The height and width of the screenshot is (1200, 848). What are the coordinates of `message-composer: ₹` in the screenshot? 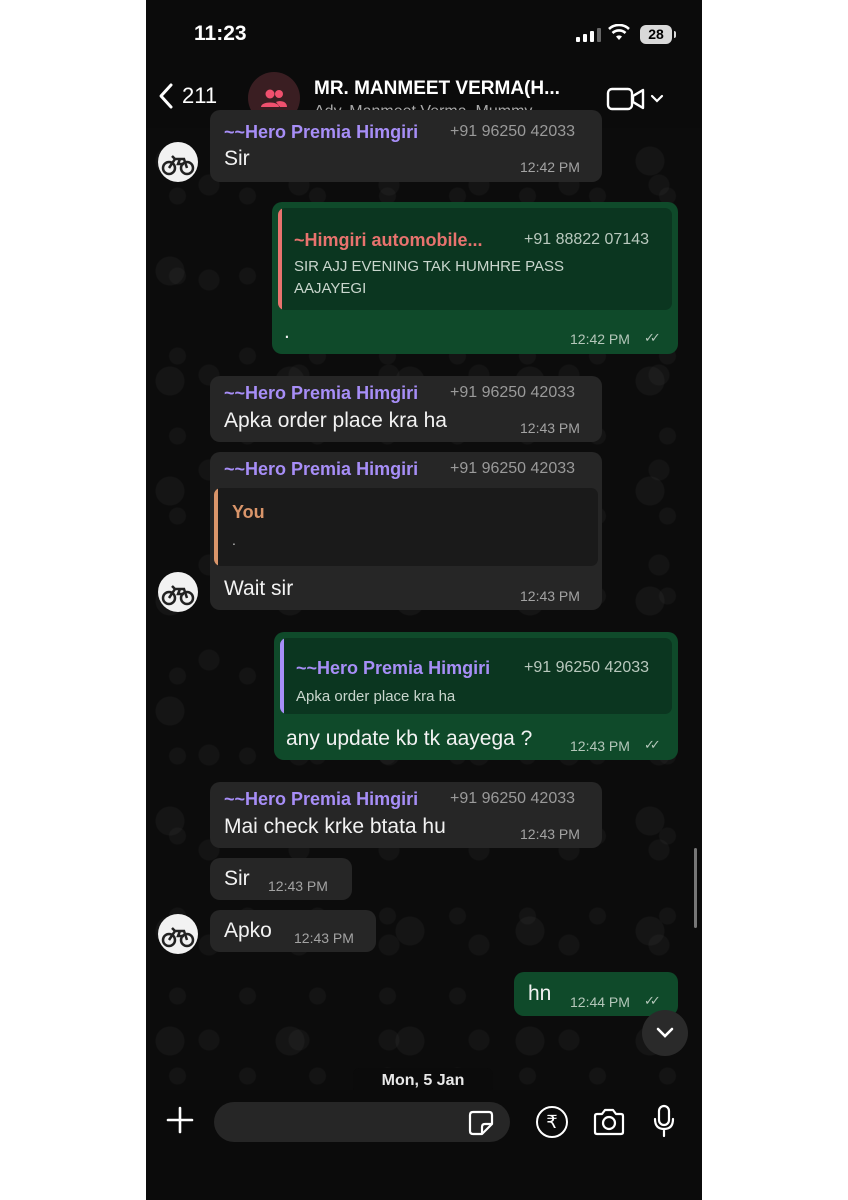 It's located at (424, 1145).